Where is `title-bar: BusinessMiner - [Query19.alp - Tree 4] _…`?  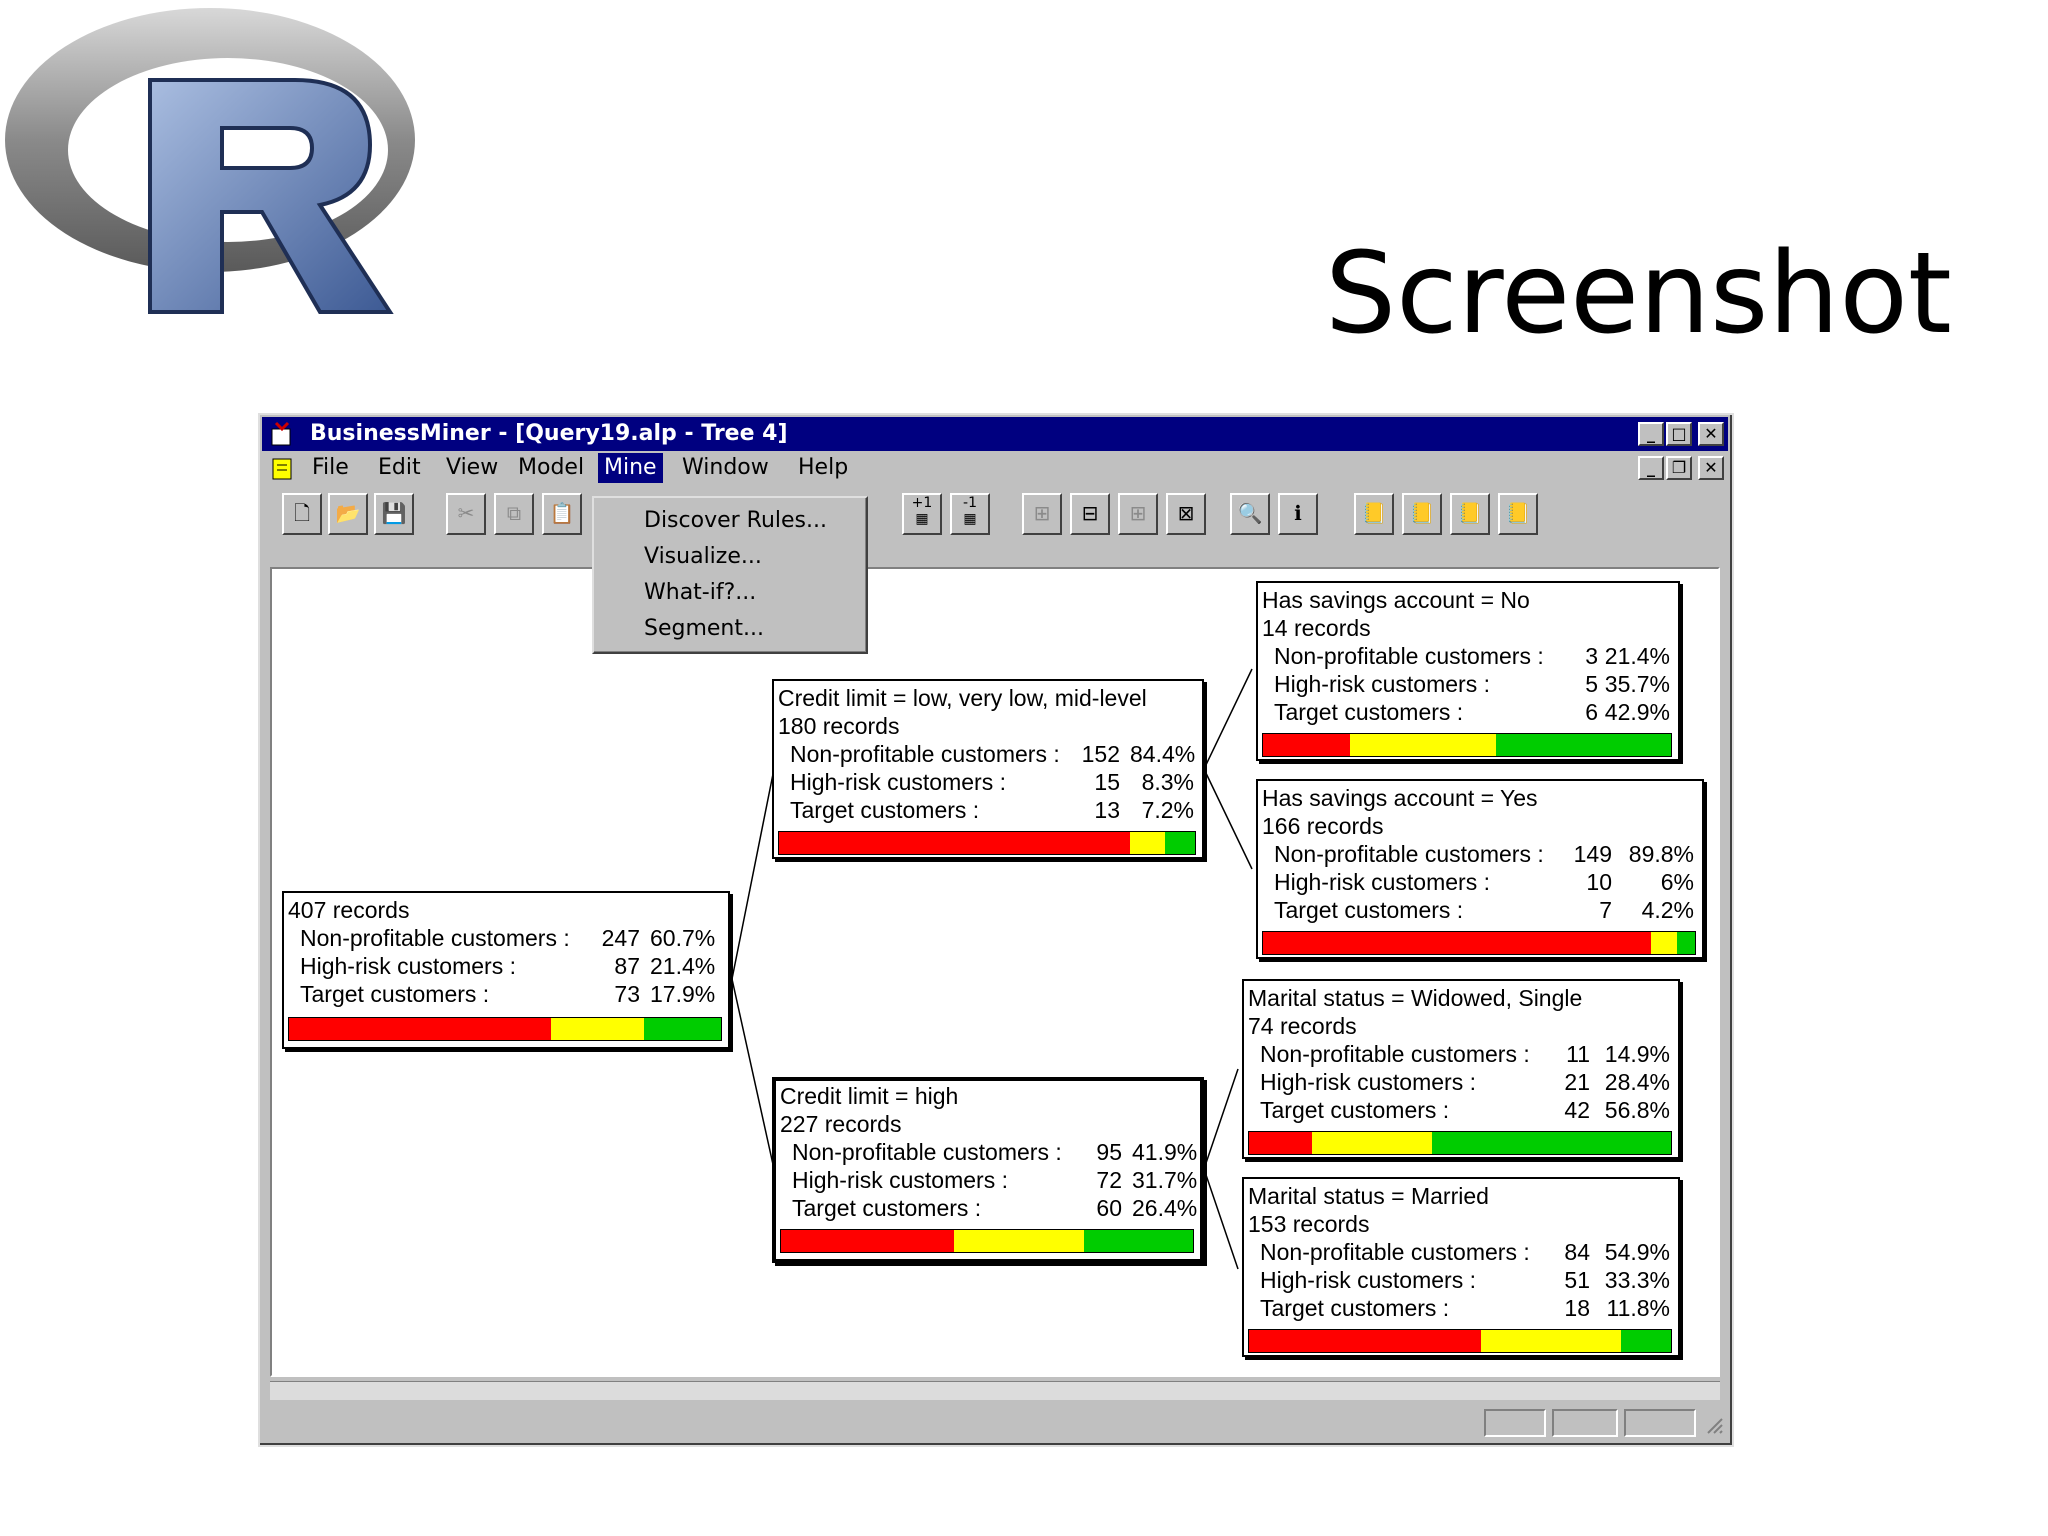 title-bar: BusinessMiner - [Query19.alp - Tree 4] _… is located at coordinates (995, 434).